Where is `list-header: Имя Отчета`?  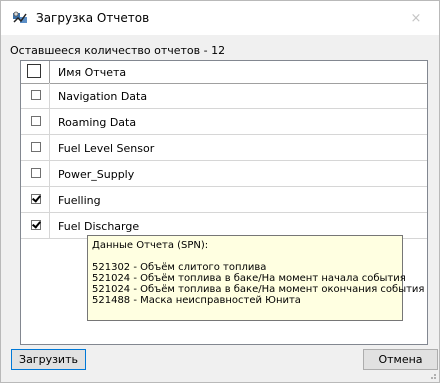 list-header: Имя Отчета is located at coordinates (224, 72).